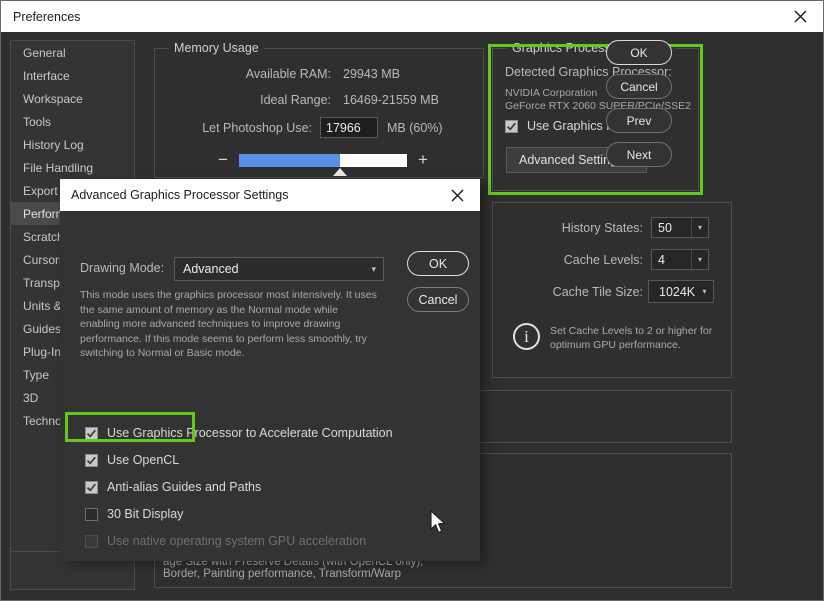 The image size is (824, 601). What do you see at coordinates (289, 160) in the screenshot?
I see `slider-fill` at bounding box center [289, 160].